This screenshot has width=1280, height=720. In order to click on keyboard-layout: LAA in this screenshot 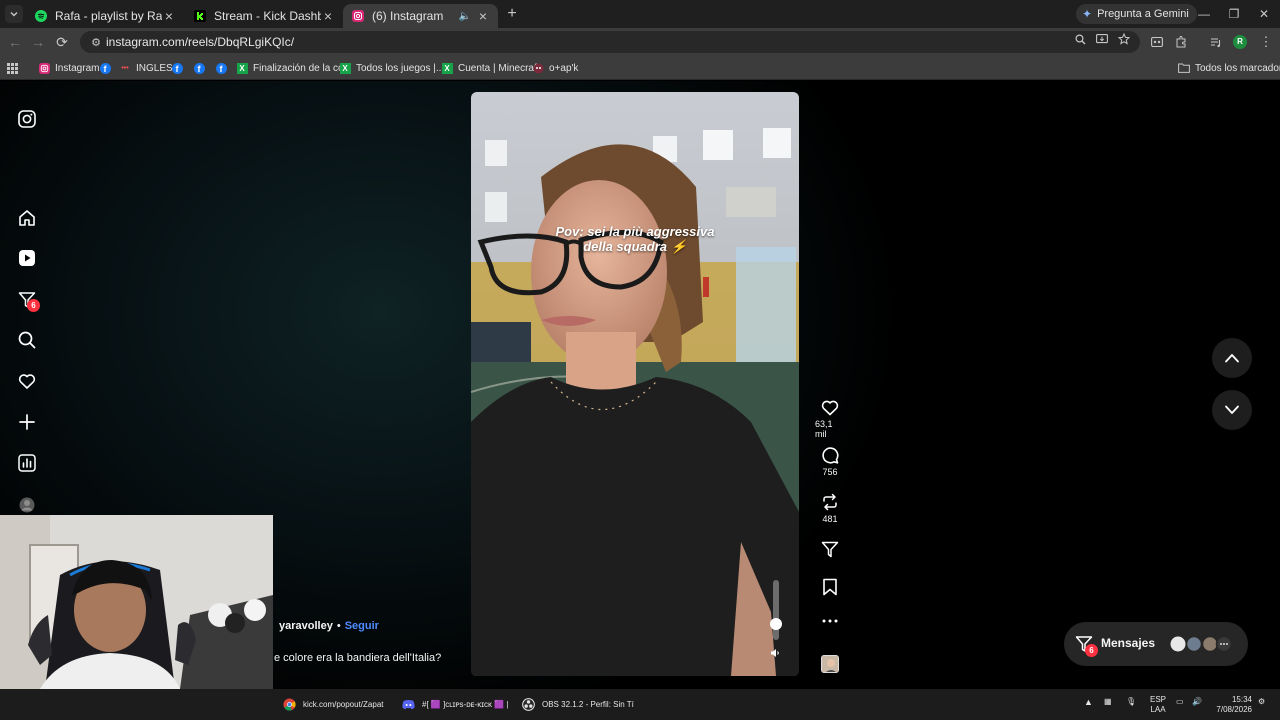, I will do `click(1158, 709)`.